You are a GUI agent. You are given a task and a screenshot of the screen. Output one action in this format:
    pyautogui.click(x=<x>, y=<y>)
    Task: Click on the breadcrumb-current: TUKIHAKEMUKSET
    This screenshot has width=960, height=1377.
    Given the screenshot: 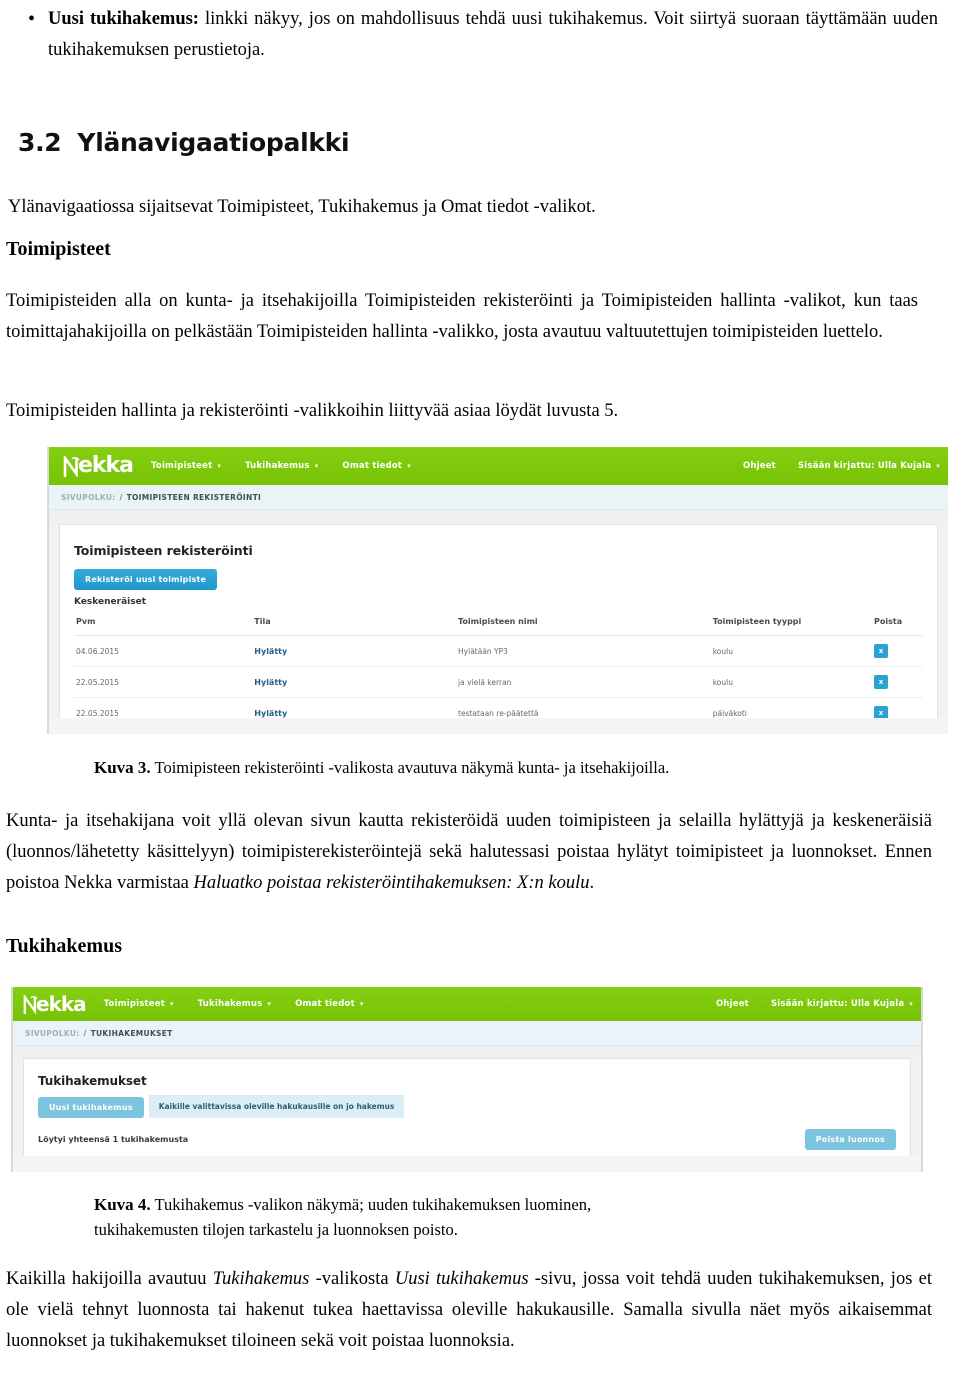 What is the action you would take?
    pyautogui.click(x=131, y=1033)
    